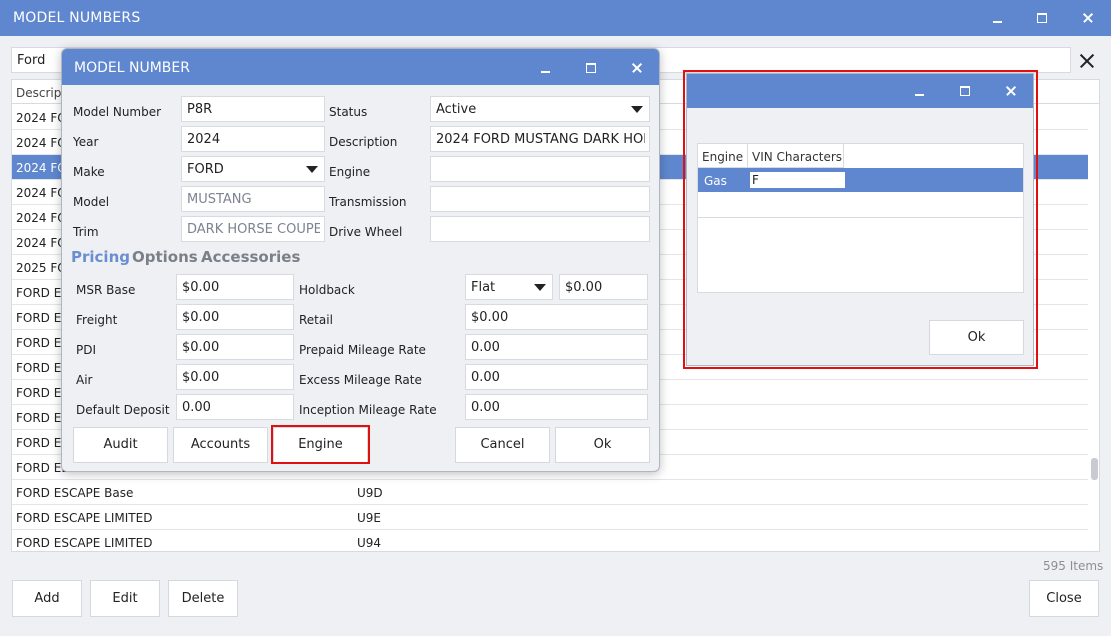 This screenshot has width=1111, height=636. Describe the element at coordinates (253, 169) in the screenshot. I see `make-select: FORD` at that location.